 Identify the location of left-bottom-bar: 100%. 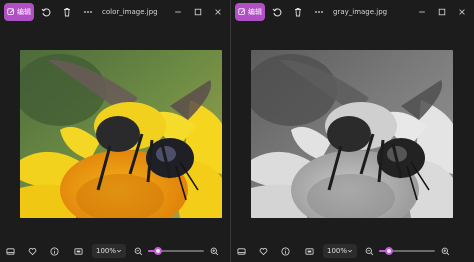
(115, 251).